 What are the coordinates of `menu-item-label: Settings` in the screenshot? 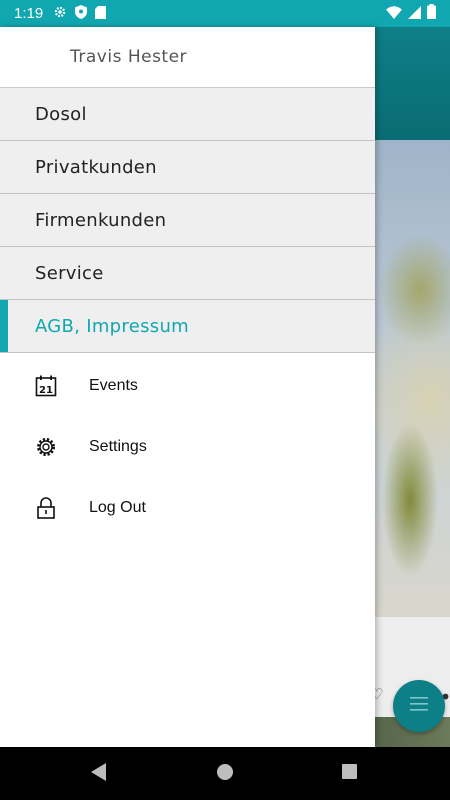 It's located at (118, 446).